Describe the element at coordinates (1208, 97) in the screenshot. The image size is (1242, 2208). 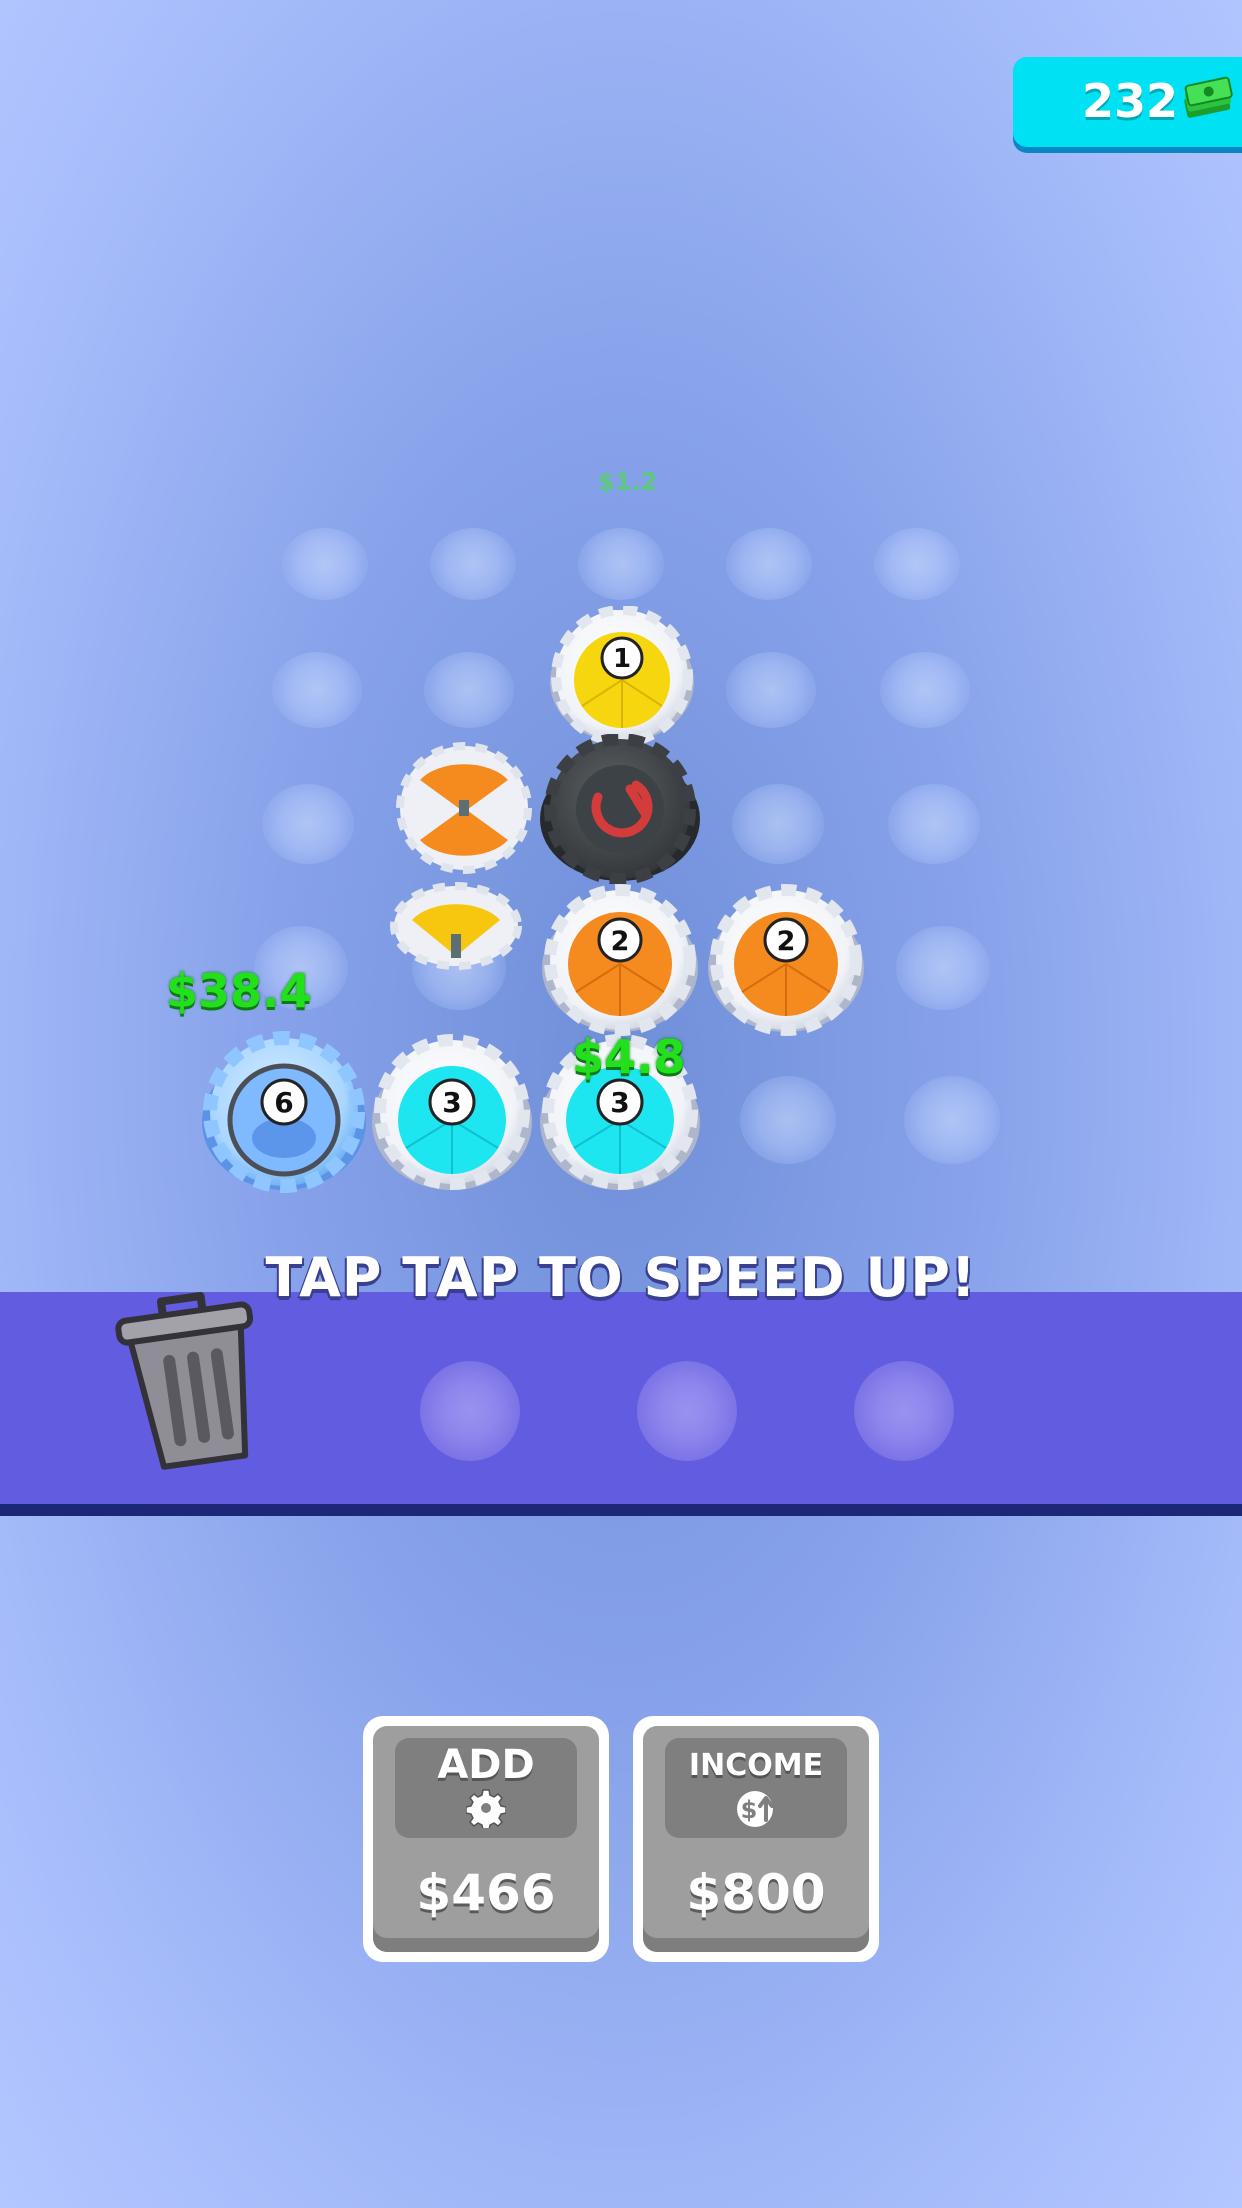
I see `cash-stack-icon` at that location.